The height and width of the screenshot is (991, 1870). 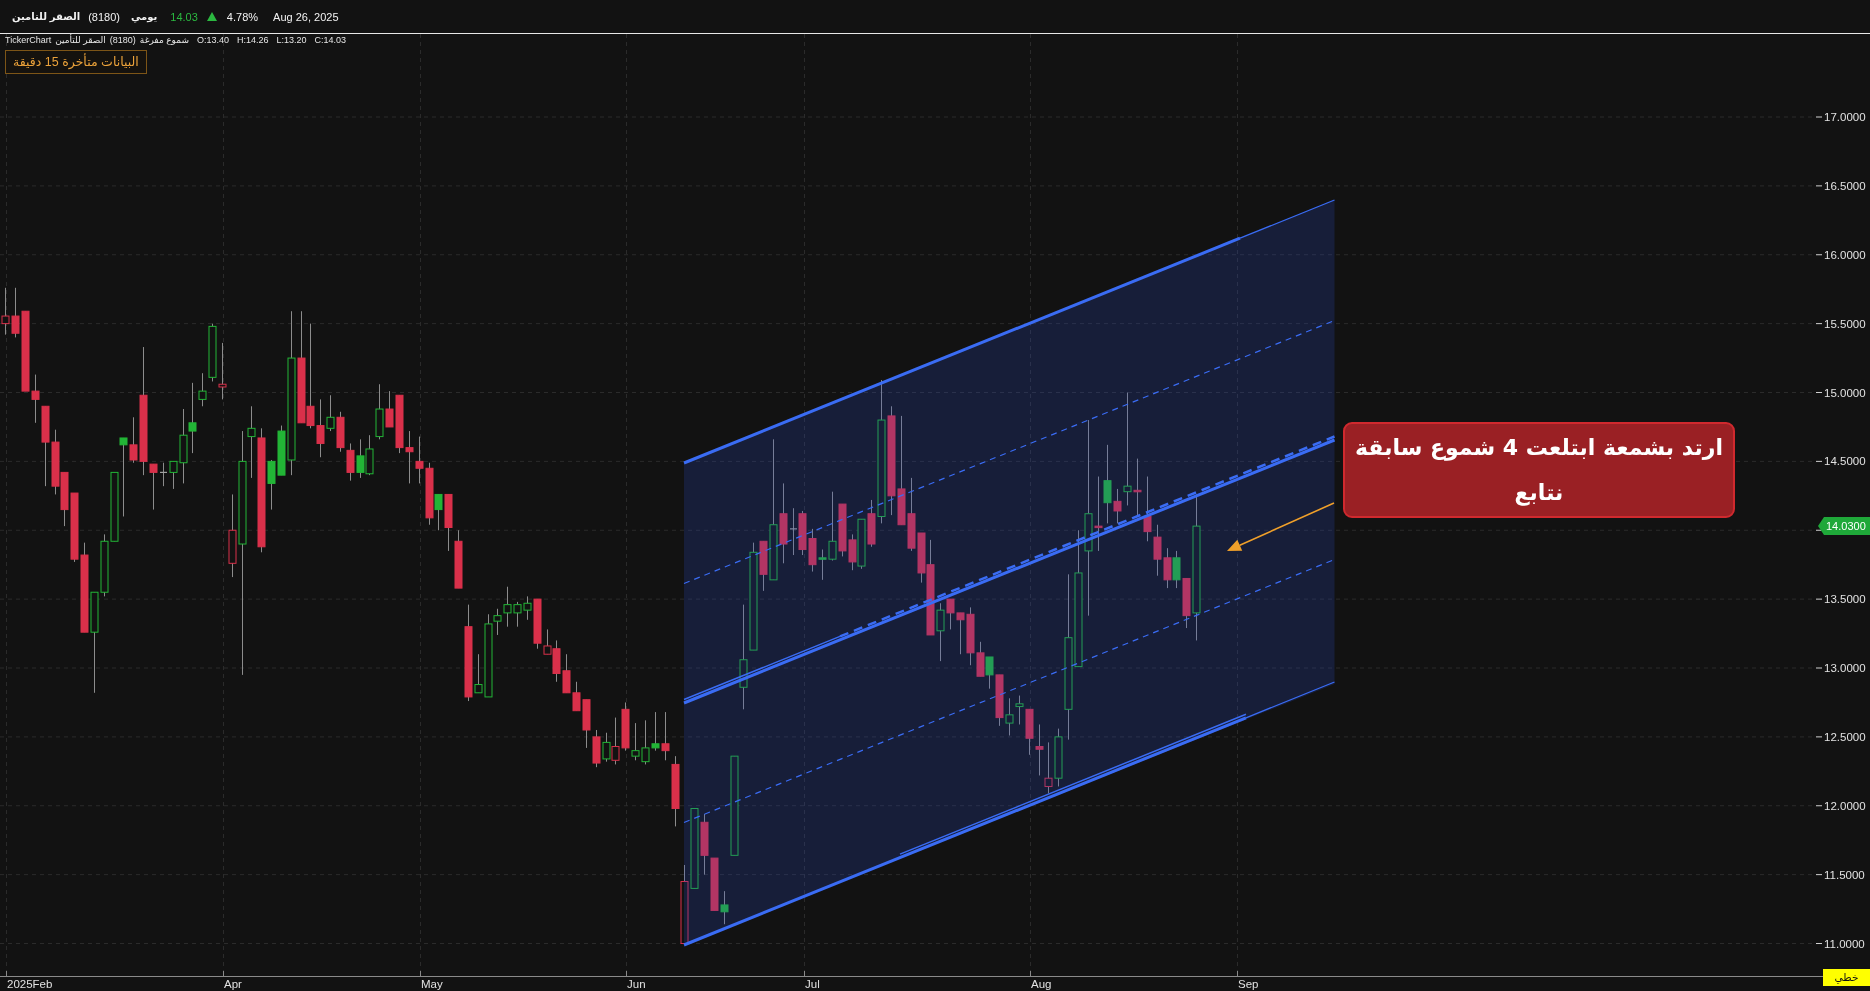 I want to click on time-axis-label: May, so click(x=432, y=984).